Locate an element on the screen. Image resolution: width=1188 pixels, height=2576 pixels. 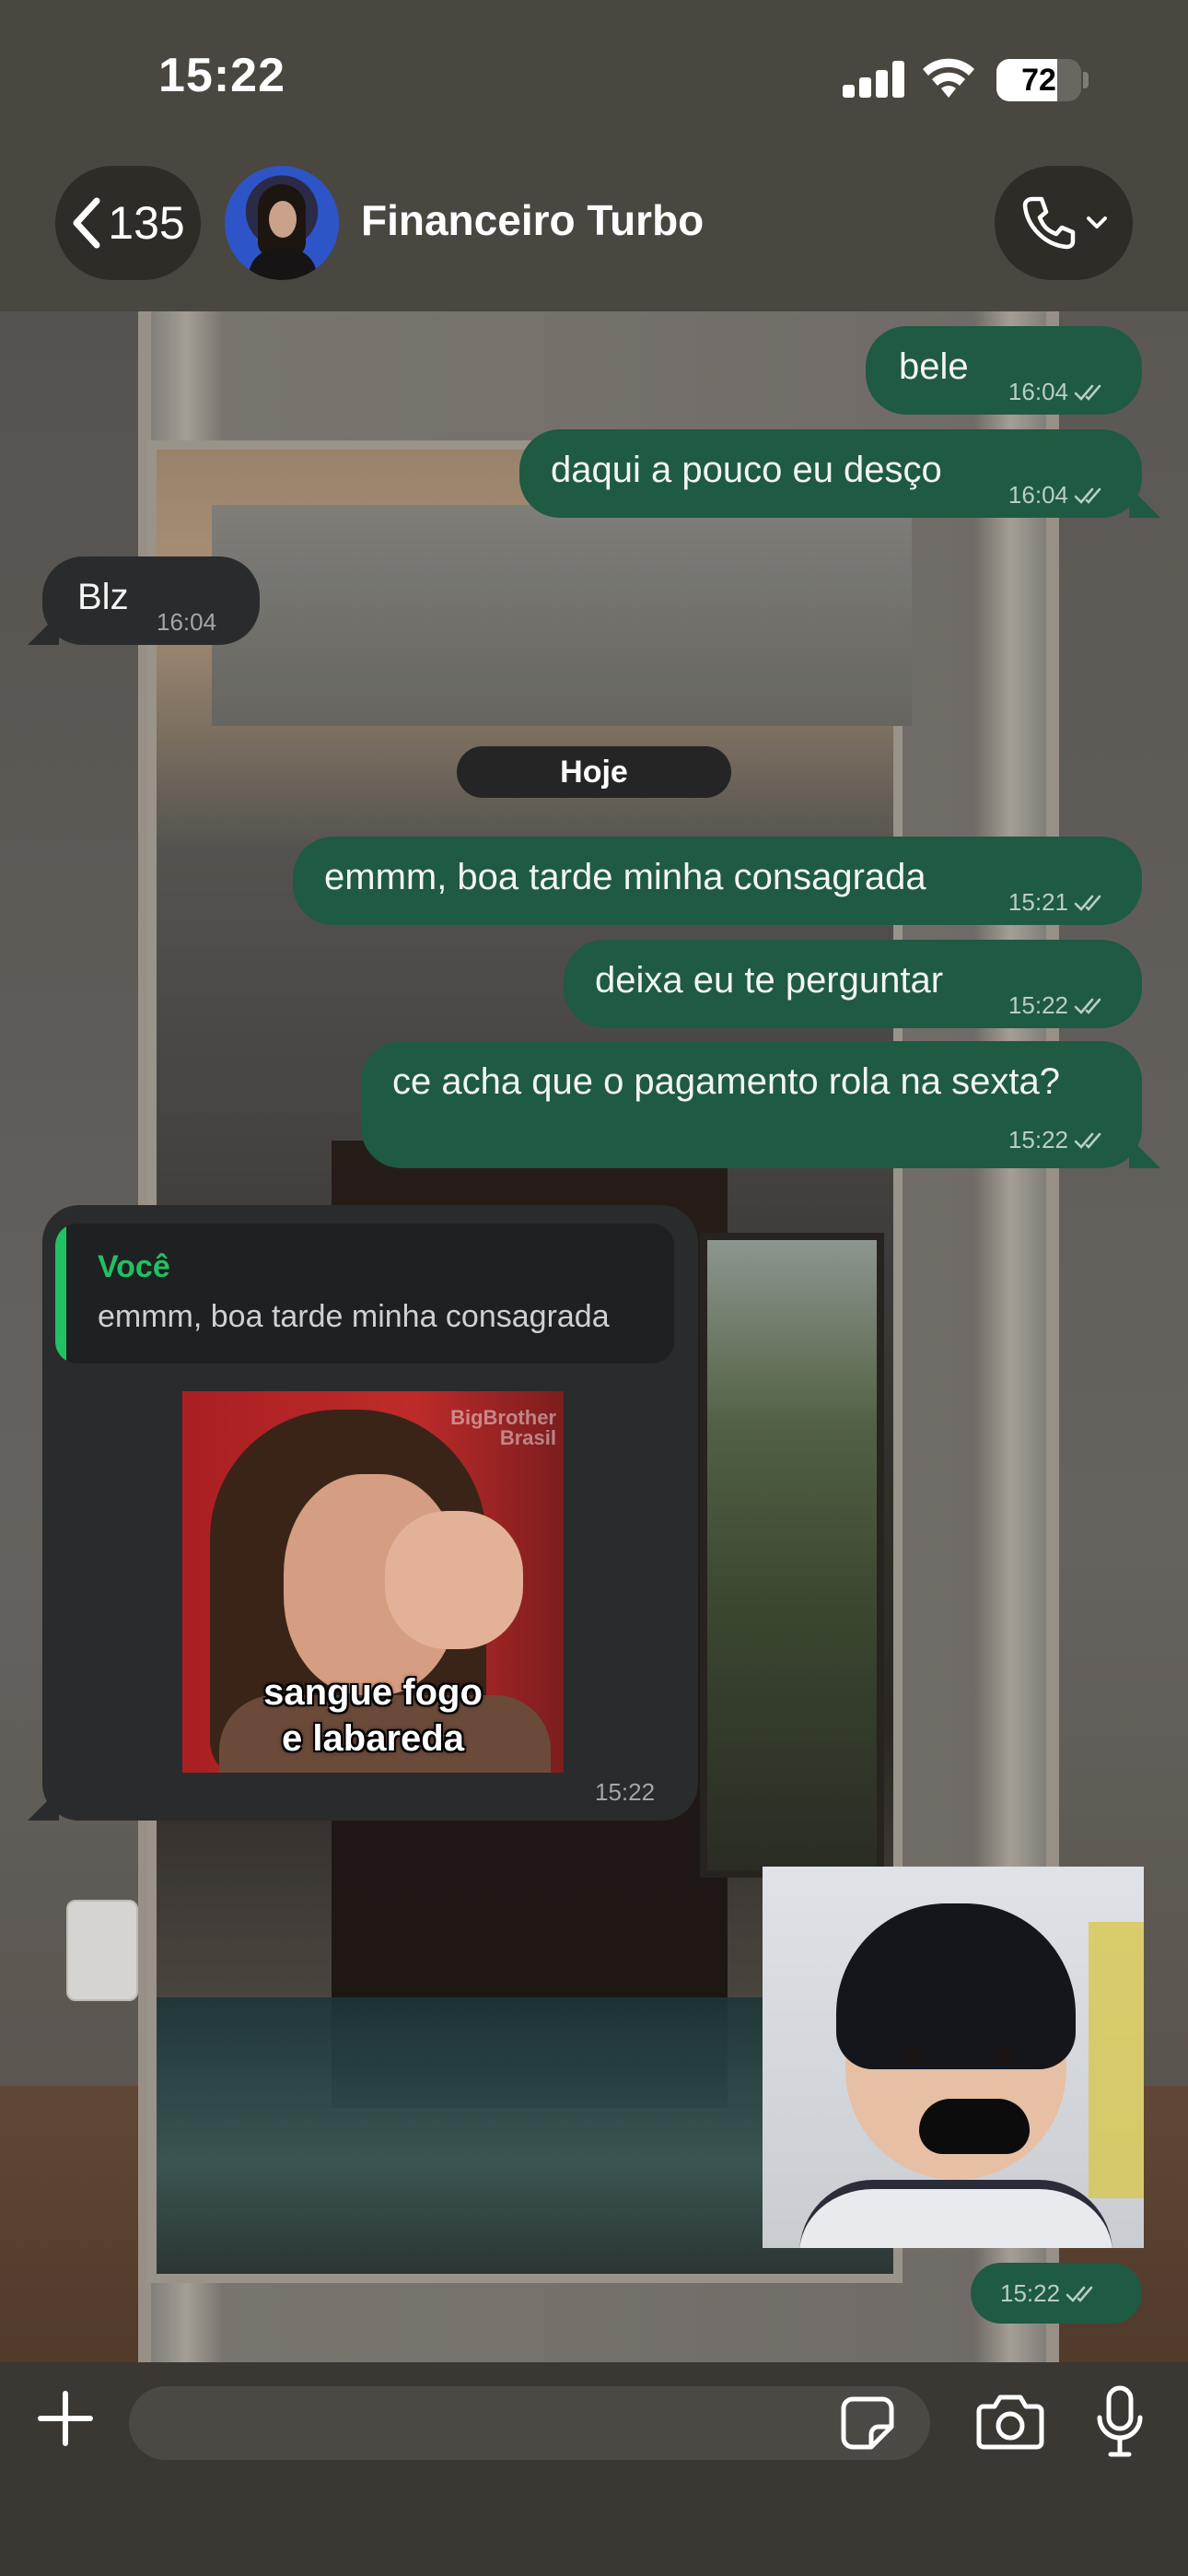
avatar is located at coordinates (282, 223).